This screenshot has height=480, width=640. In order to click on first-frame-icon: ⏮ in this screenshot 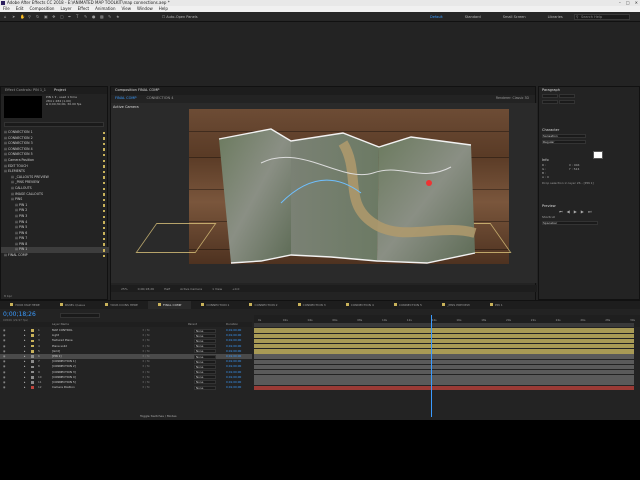, I will do `click(561, 211)`.